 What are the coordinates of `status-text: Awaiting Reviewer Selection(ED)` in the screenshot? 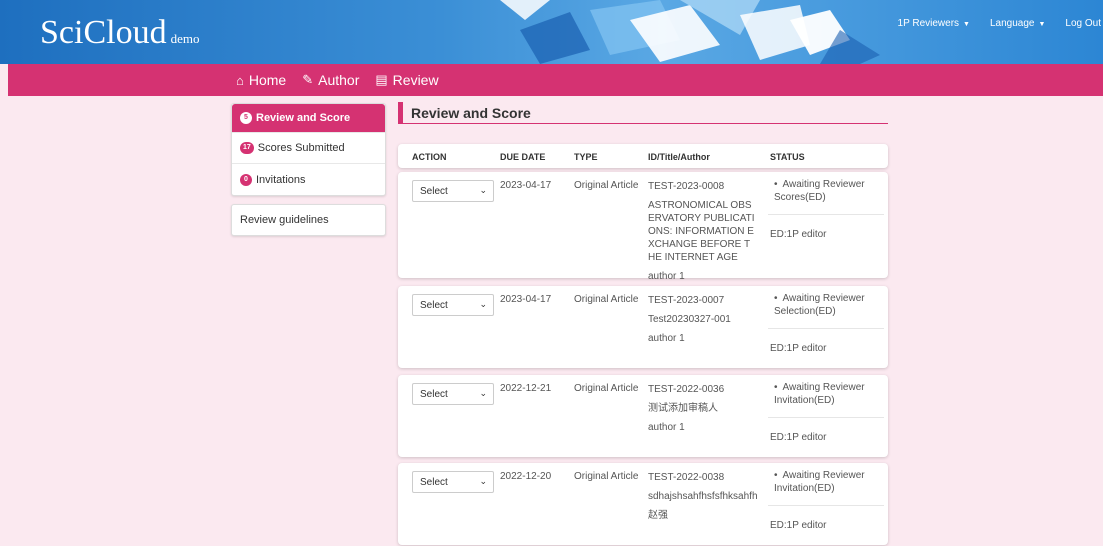 It's located at (826, 305).